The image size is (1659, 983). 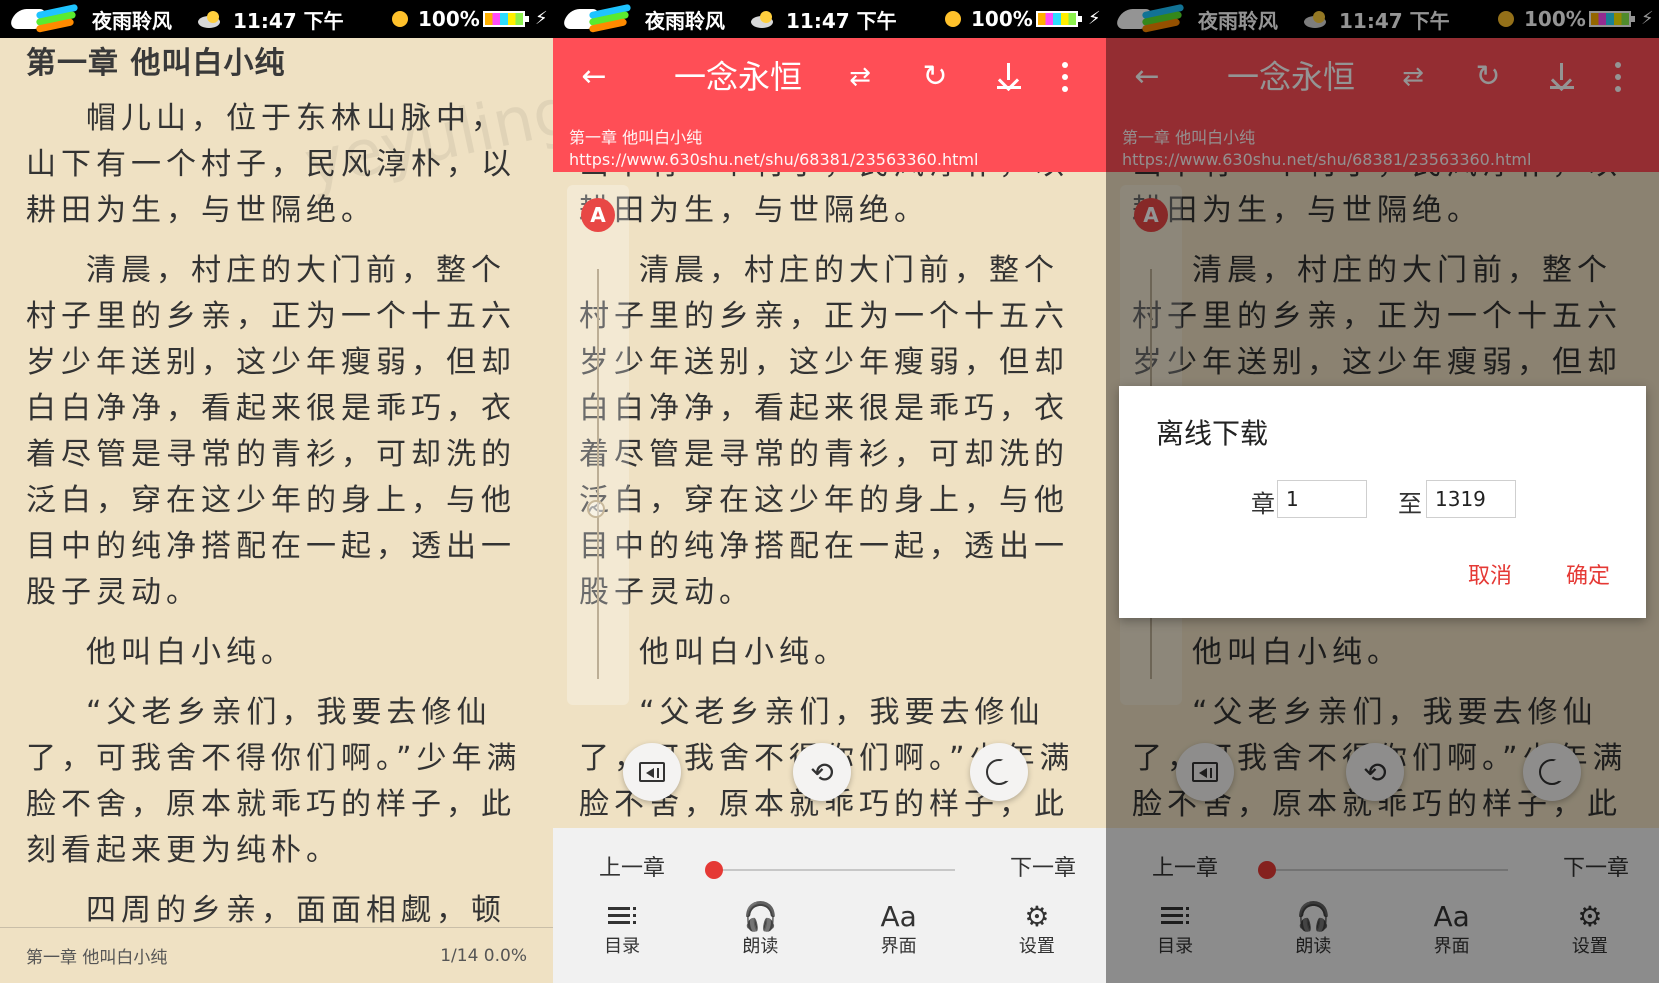 What do you see at coordinates (760, 935) in the screenshot?
I see `tab-read-aloud: 🎧 朗读` at bounding box center [760, 935].